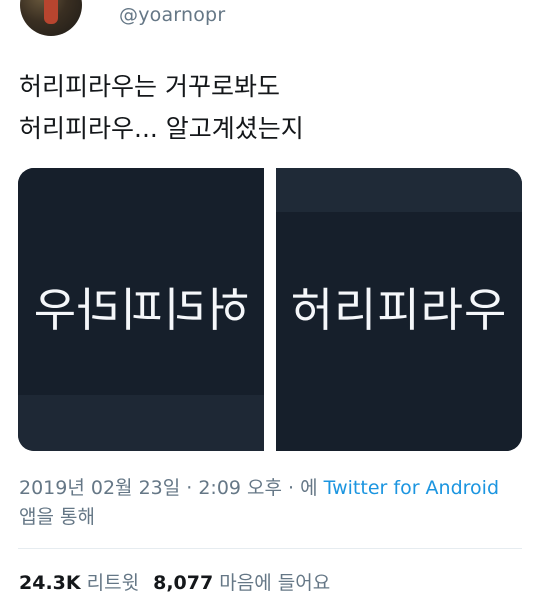  Describe the element at coordinates (172, 15) in the screenshot. I see `author-handle: @yoarnopr` at that location.